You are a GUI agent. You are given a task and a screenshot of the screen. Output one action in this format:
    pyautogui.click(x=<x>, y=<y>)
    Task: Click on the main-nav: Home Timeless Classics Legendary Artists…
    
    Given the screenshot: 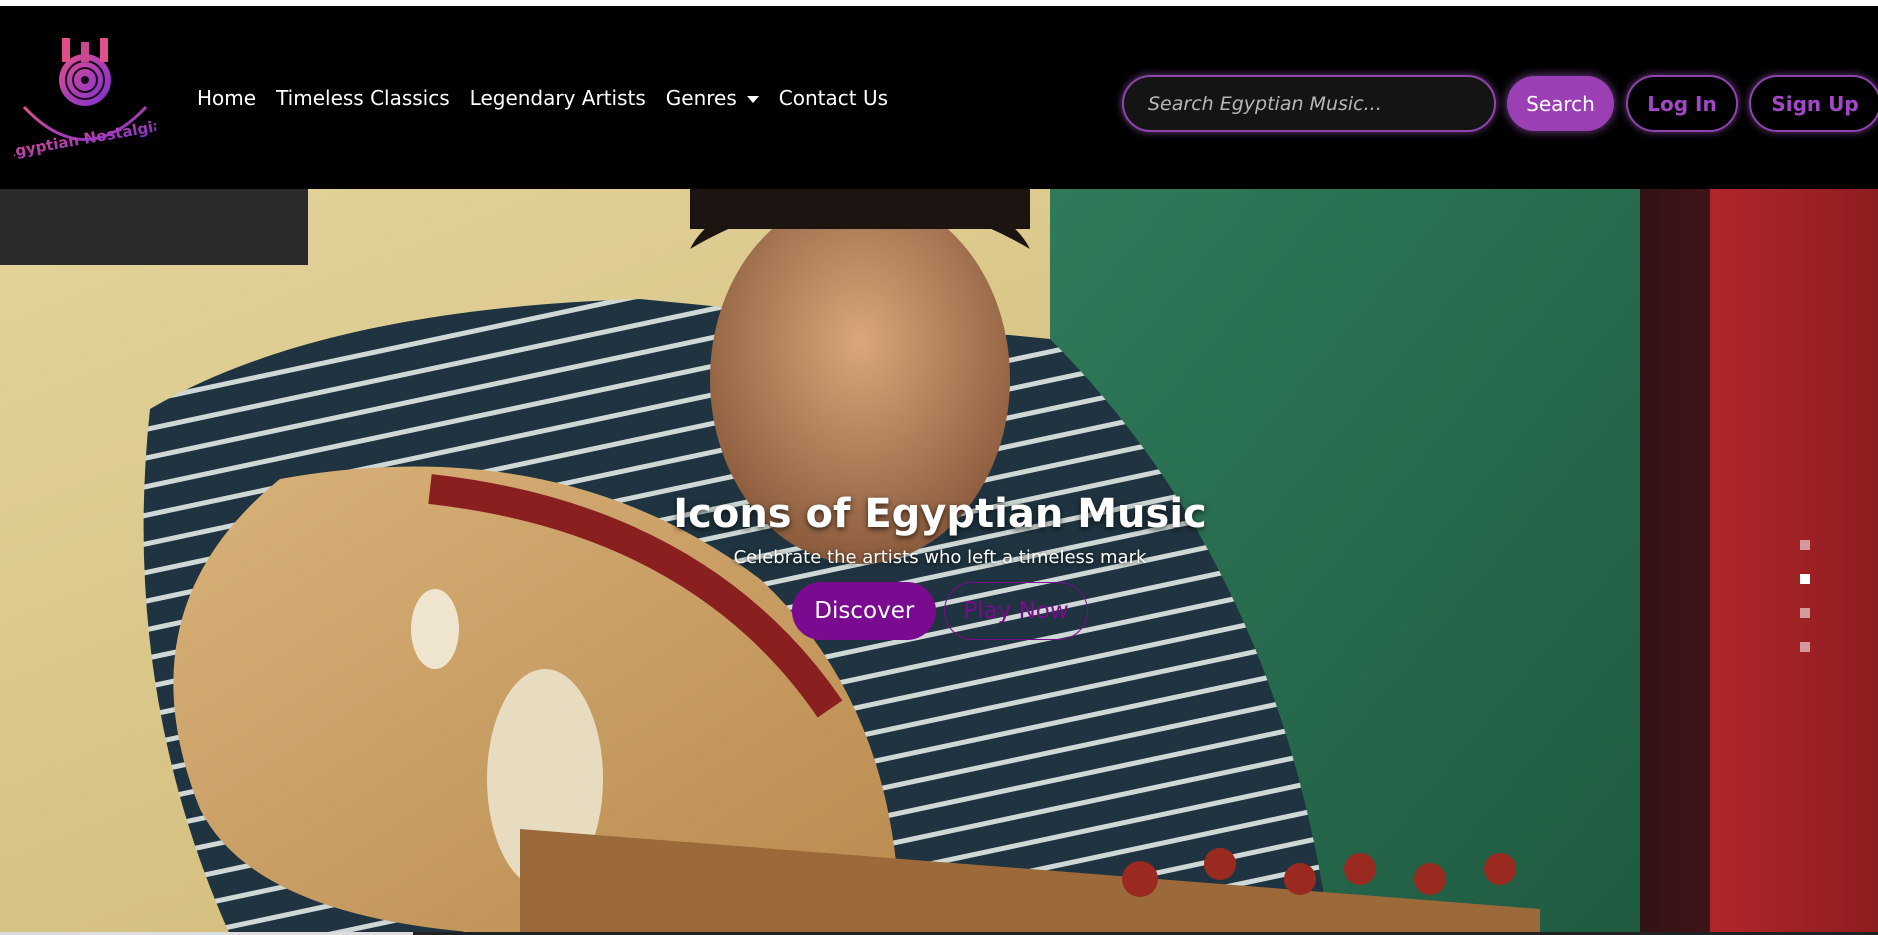 What is the action you would take?
    pyautogui.click(x=542, y=98)
    